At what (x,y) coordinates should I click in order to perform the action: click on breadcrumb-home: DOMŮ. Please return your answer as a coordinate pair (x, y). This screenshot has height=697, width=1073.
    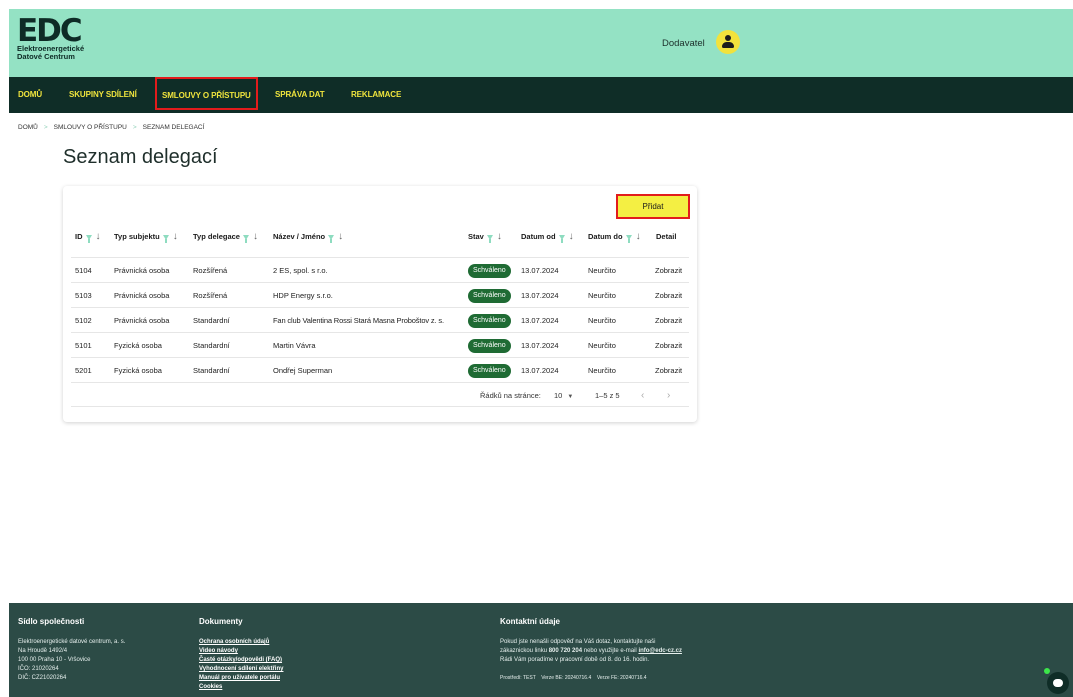
    Looking at the image, I should click on (28, 127).